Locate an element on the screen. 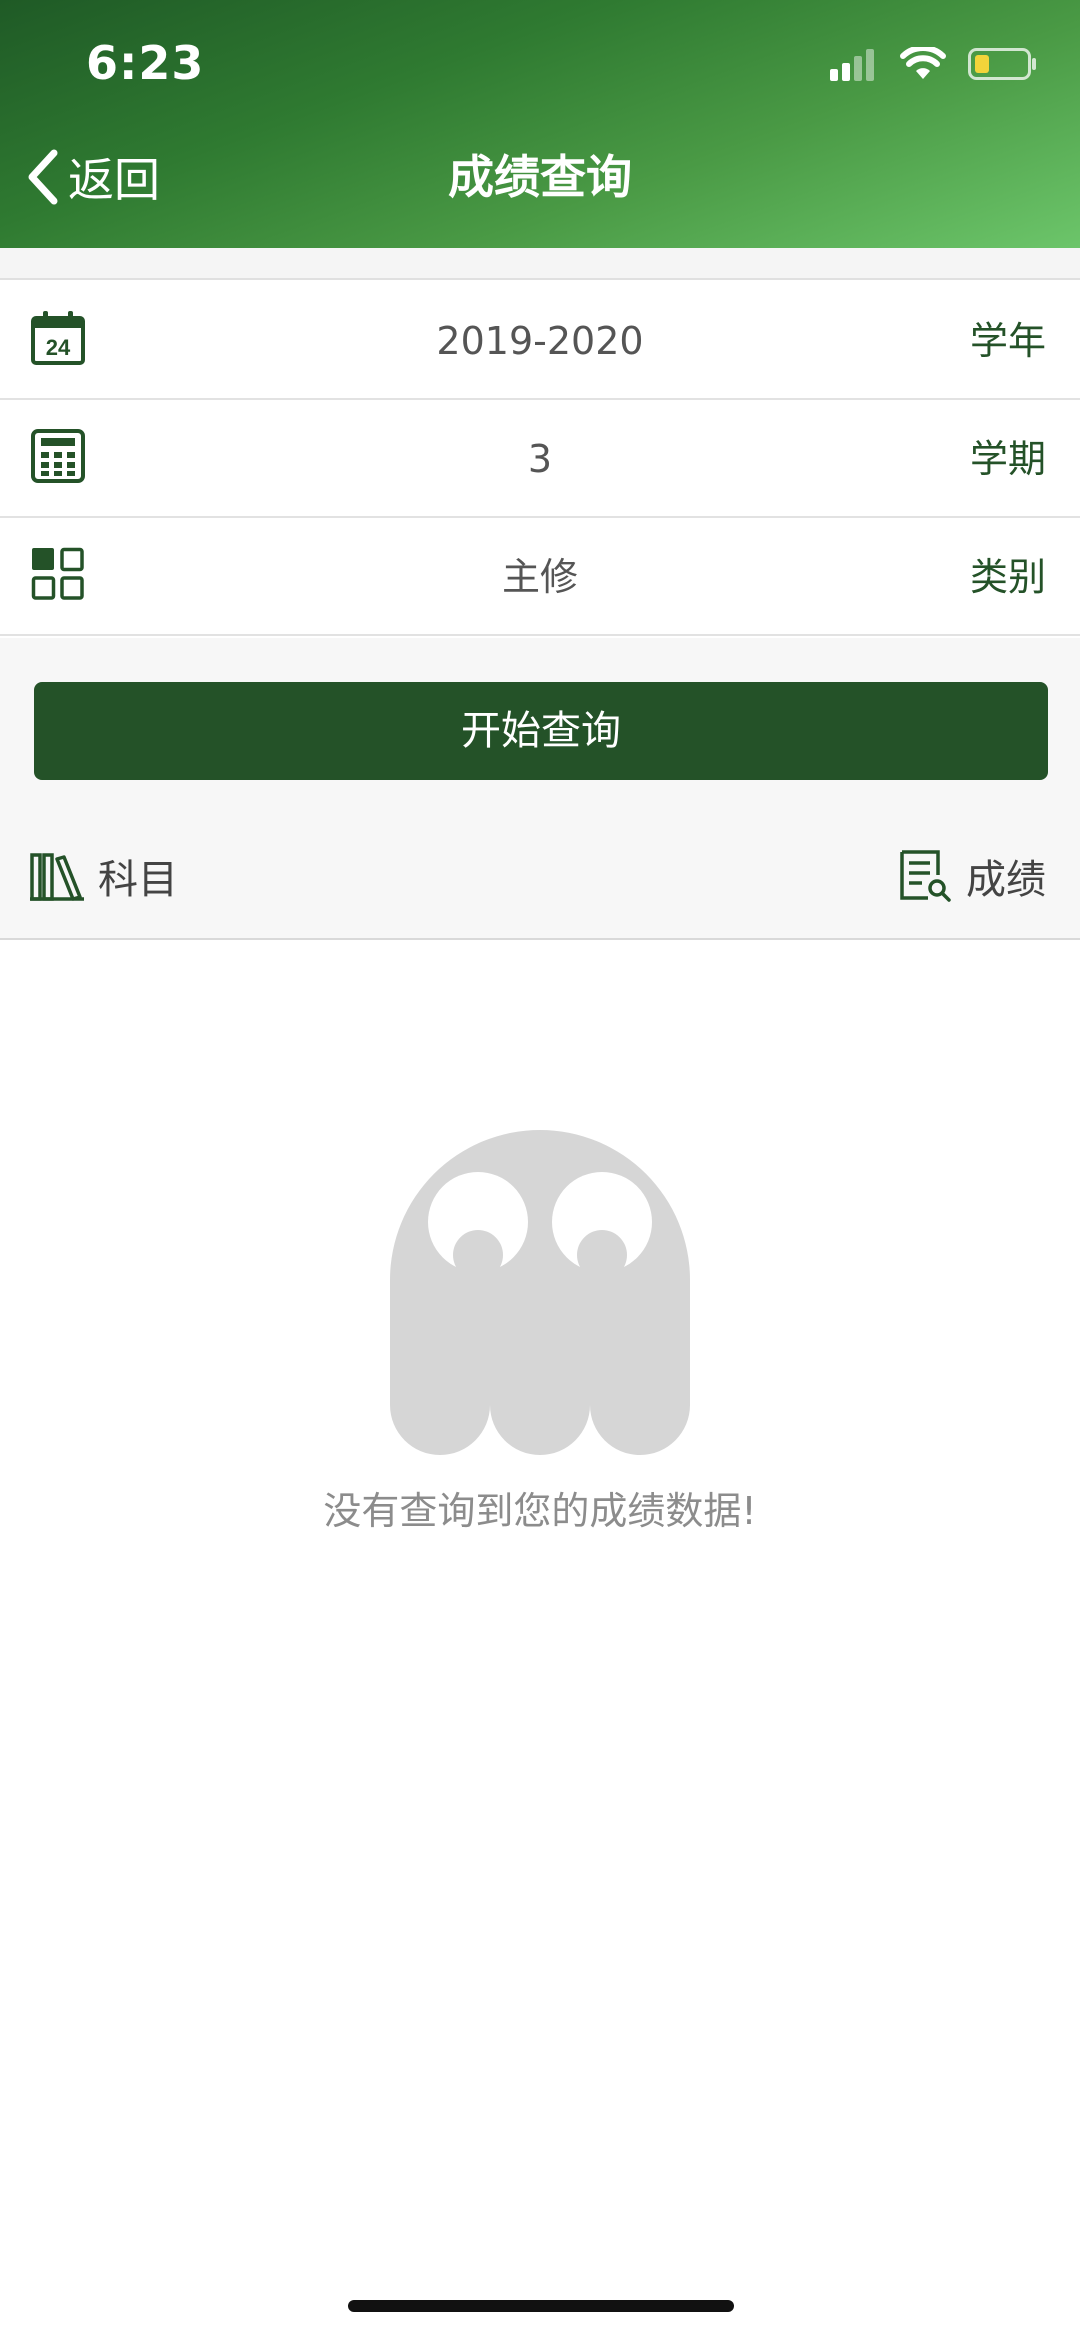 Image resolution: width=1080 pixels, height=2339 pixels. filter-row-year: 24 2019-2020 学年 is located at coordinates (540, 341).